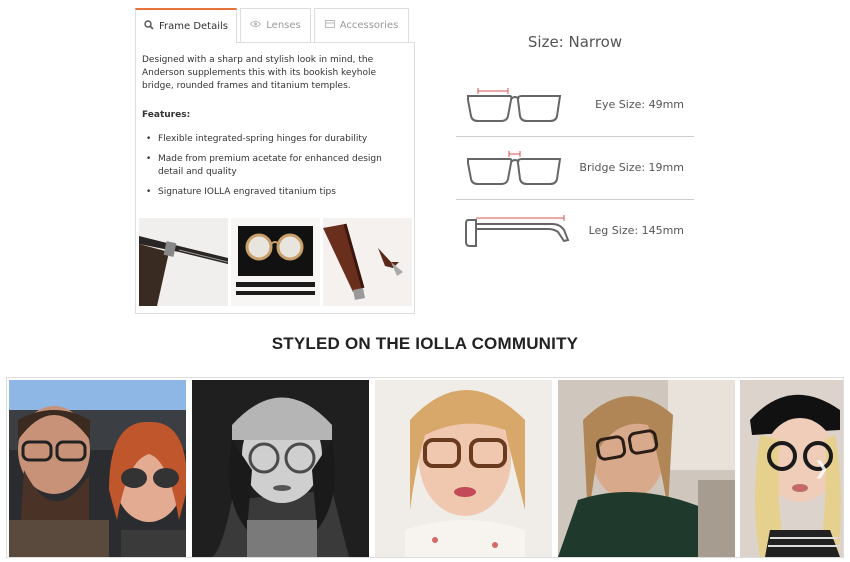 This screenshot has width=850, height=562. What do you see at coordinates (283, 25) in the screenshot?
I see `tab-label: Lenses` at bounding box center [283, 25].